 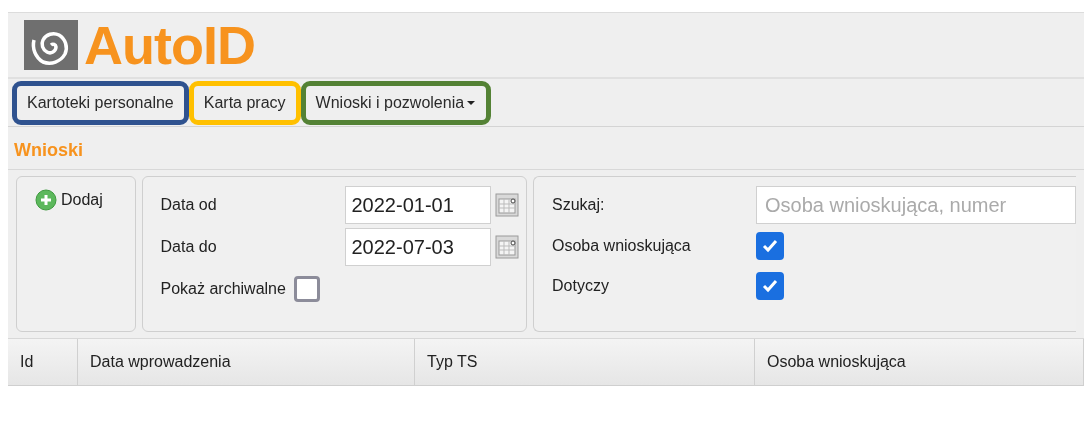 I want to click on plus-icon, so click(x=46, y=200).